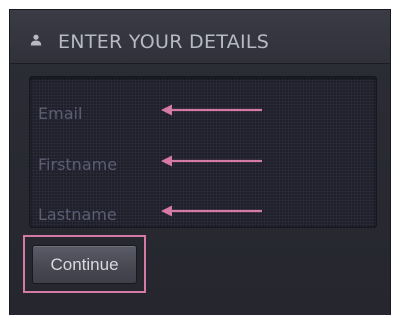 The width and height of the screenshot is (394, 315). What do you see at coordinates (77, 214) in the screenshot?
I see `lastname-field: Lastname` at bounding box center [77, 214].